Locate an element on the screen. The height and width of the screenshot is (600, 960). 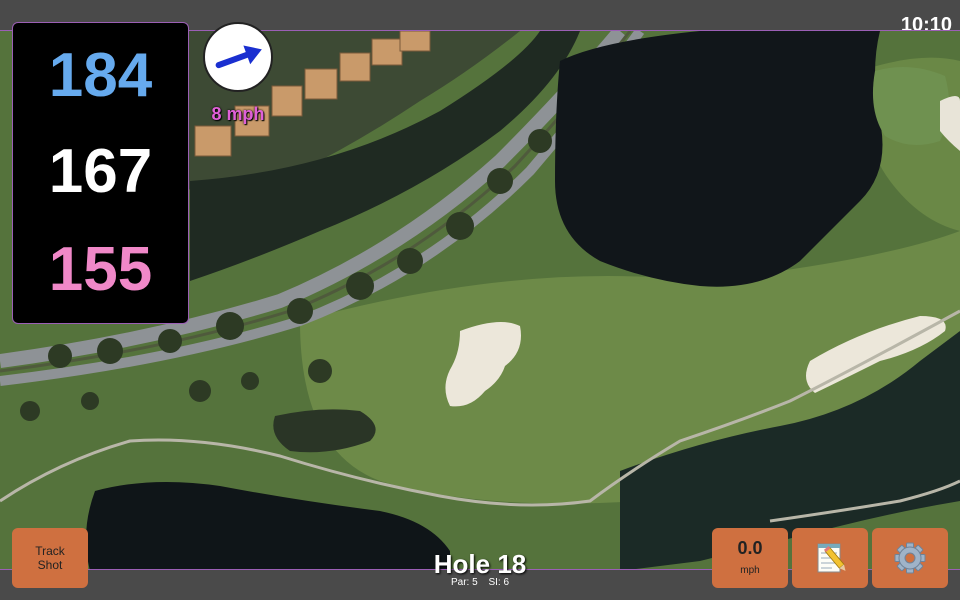
track-shot-label-line2: Shot is located at coordinates (50, 565).